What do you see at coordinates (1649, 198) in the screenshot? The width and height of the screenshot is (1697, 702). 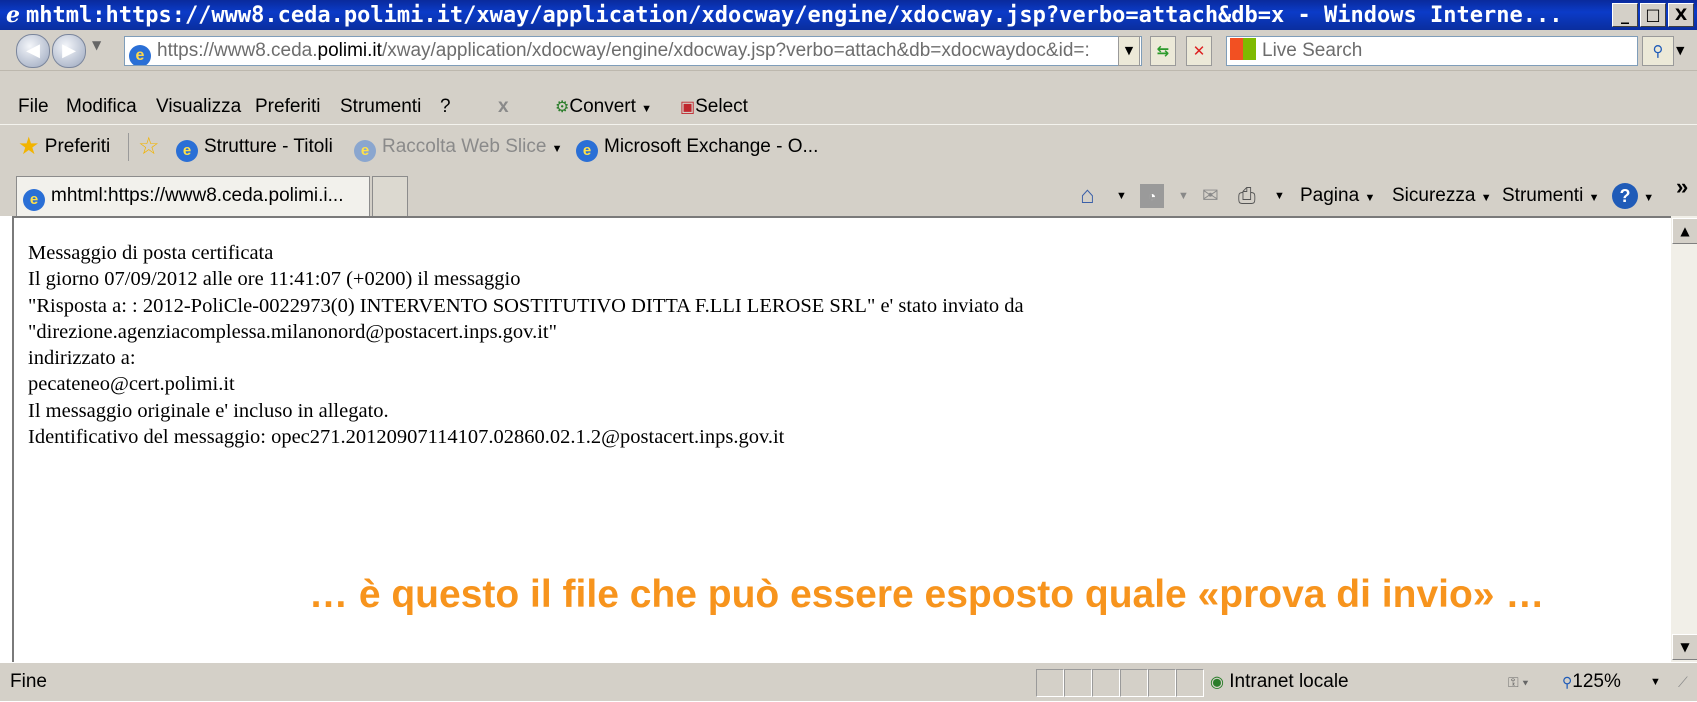 I see `help-dropdown-icon: ▼` at bounding box center [1649, 198].